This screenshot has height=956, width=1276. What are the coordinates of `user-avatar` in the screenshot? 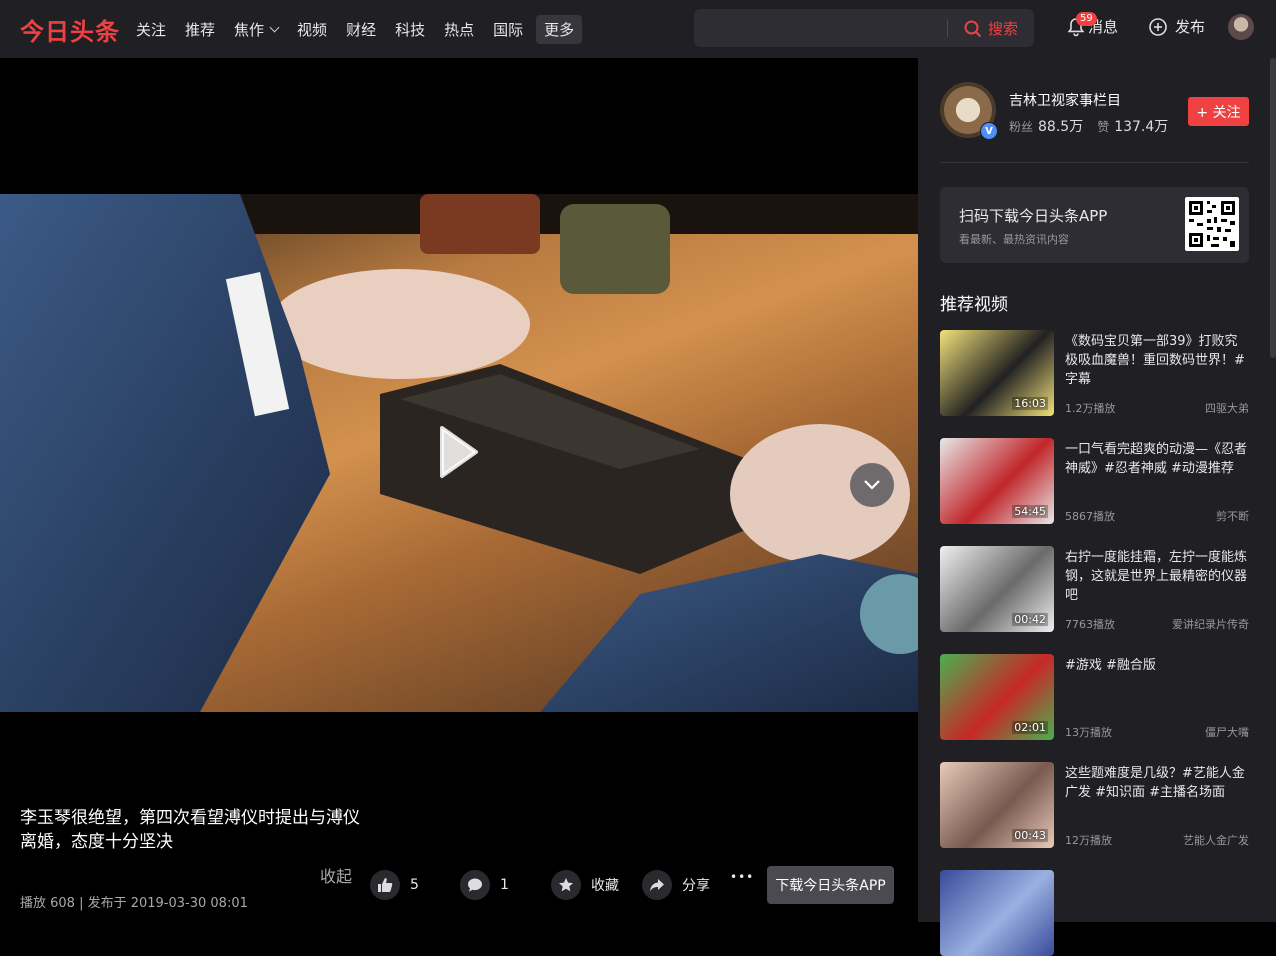 It's located at (1241, 27).